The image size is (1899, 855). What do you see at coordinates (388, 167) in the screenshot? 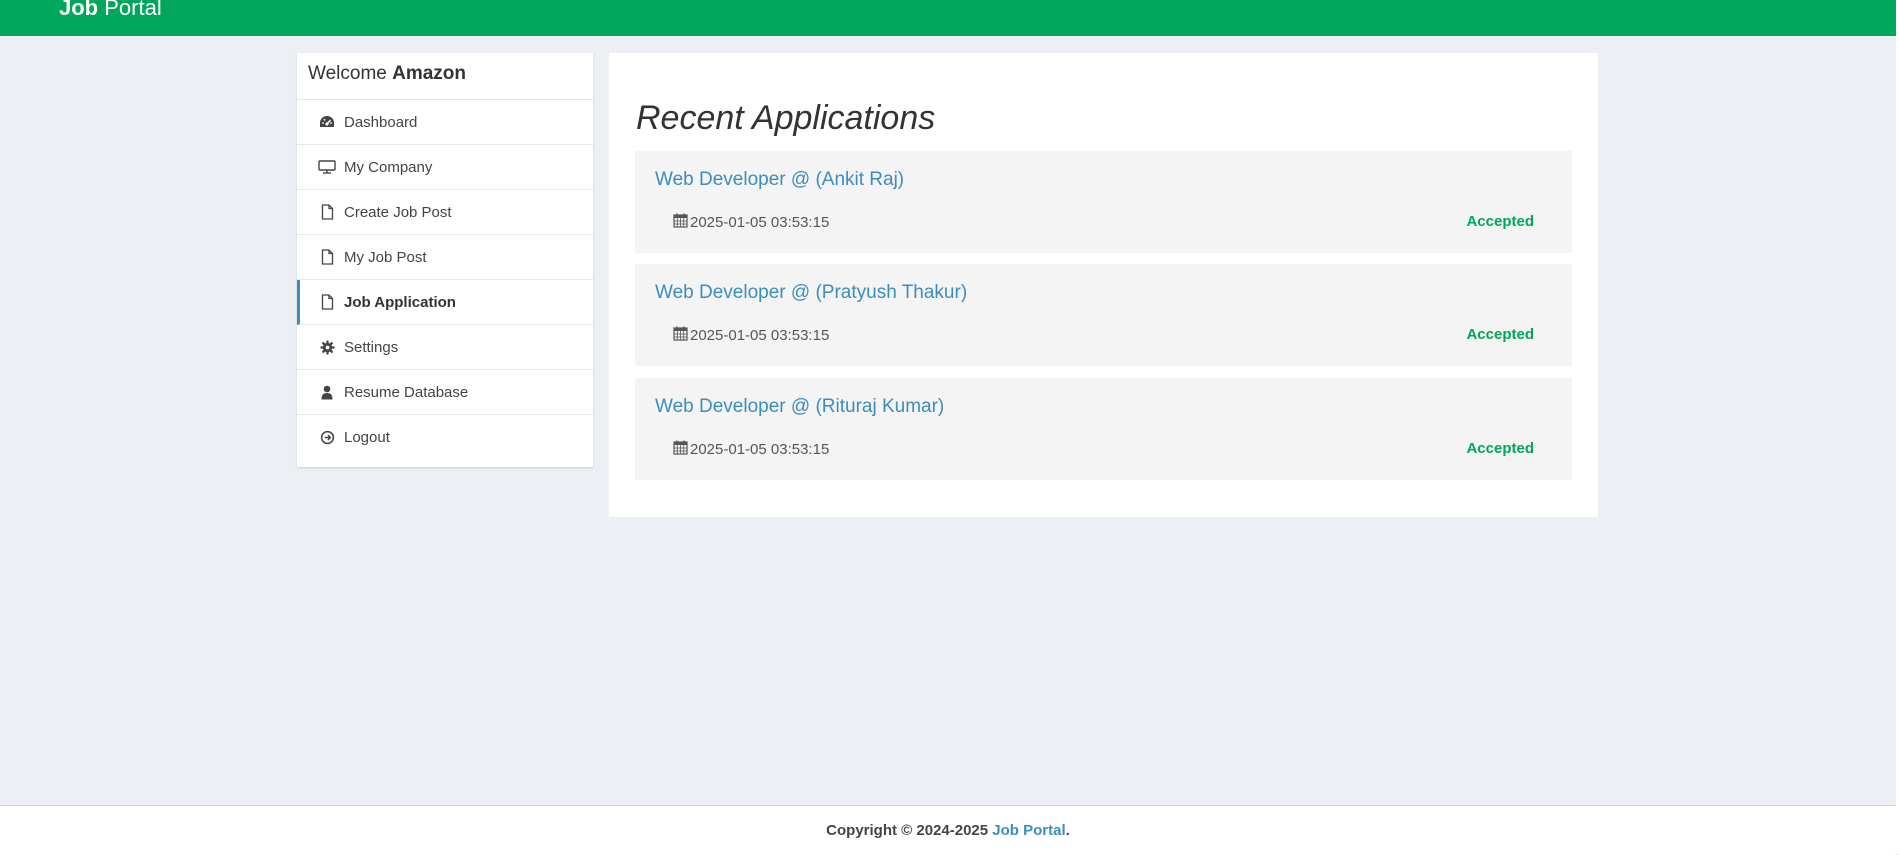
I see `sidebar-item-label: My Company` at bounding box center [388, 167].